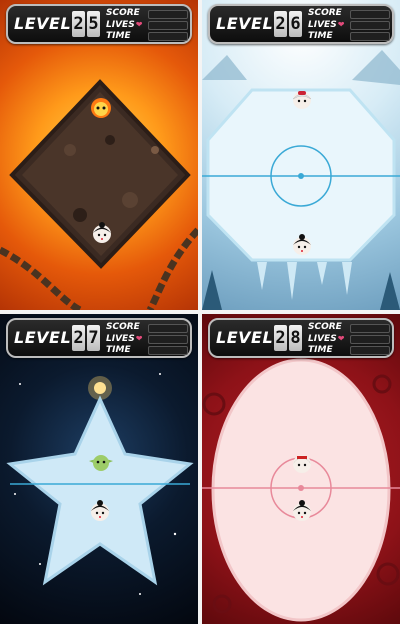 The width and height of the screenshot is (400, 624). What do you see at coordinates (101, 463) in the screenshot?
I see `alien-opponent-puck` at bounding box center [101, 463].